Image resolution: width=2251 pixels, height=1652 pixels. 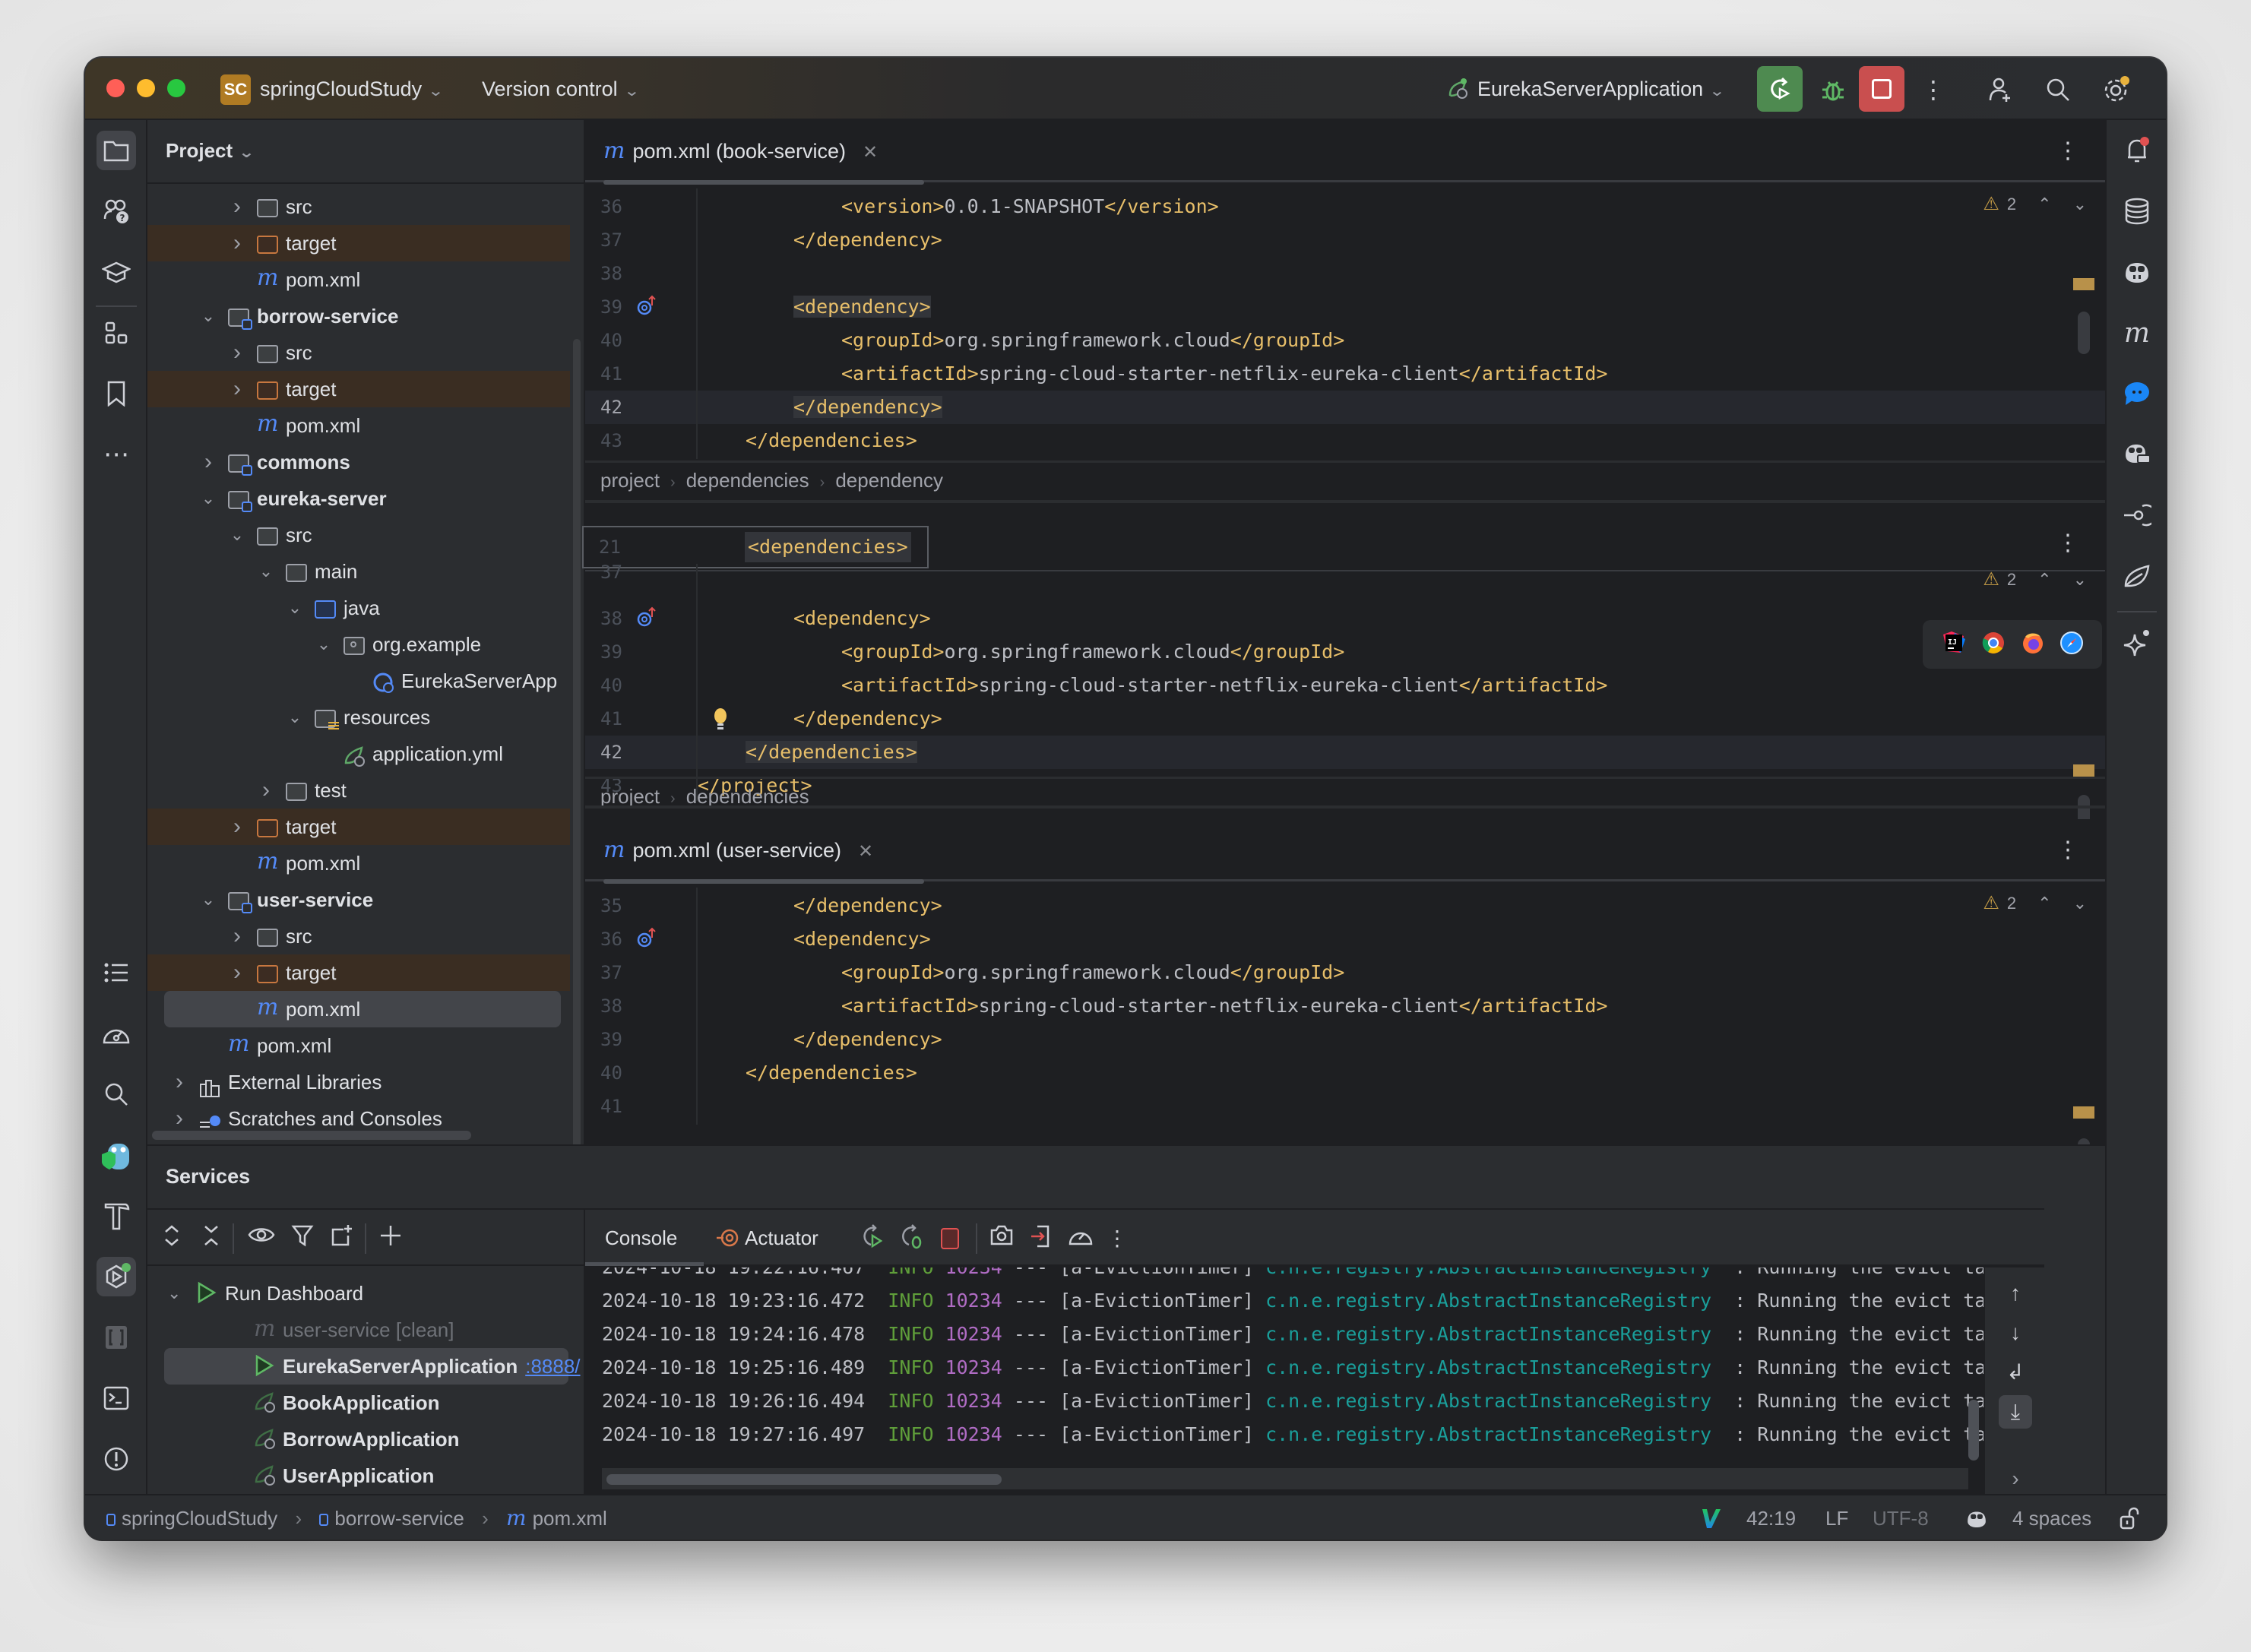 I want to click on rerun-debug-button, so click(x=912, y=1238).